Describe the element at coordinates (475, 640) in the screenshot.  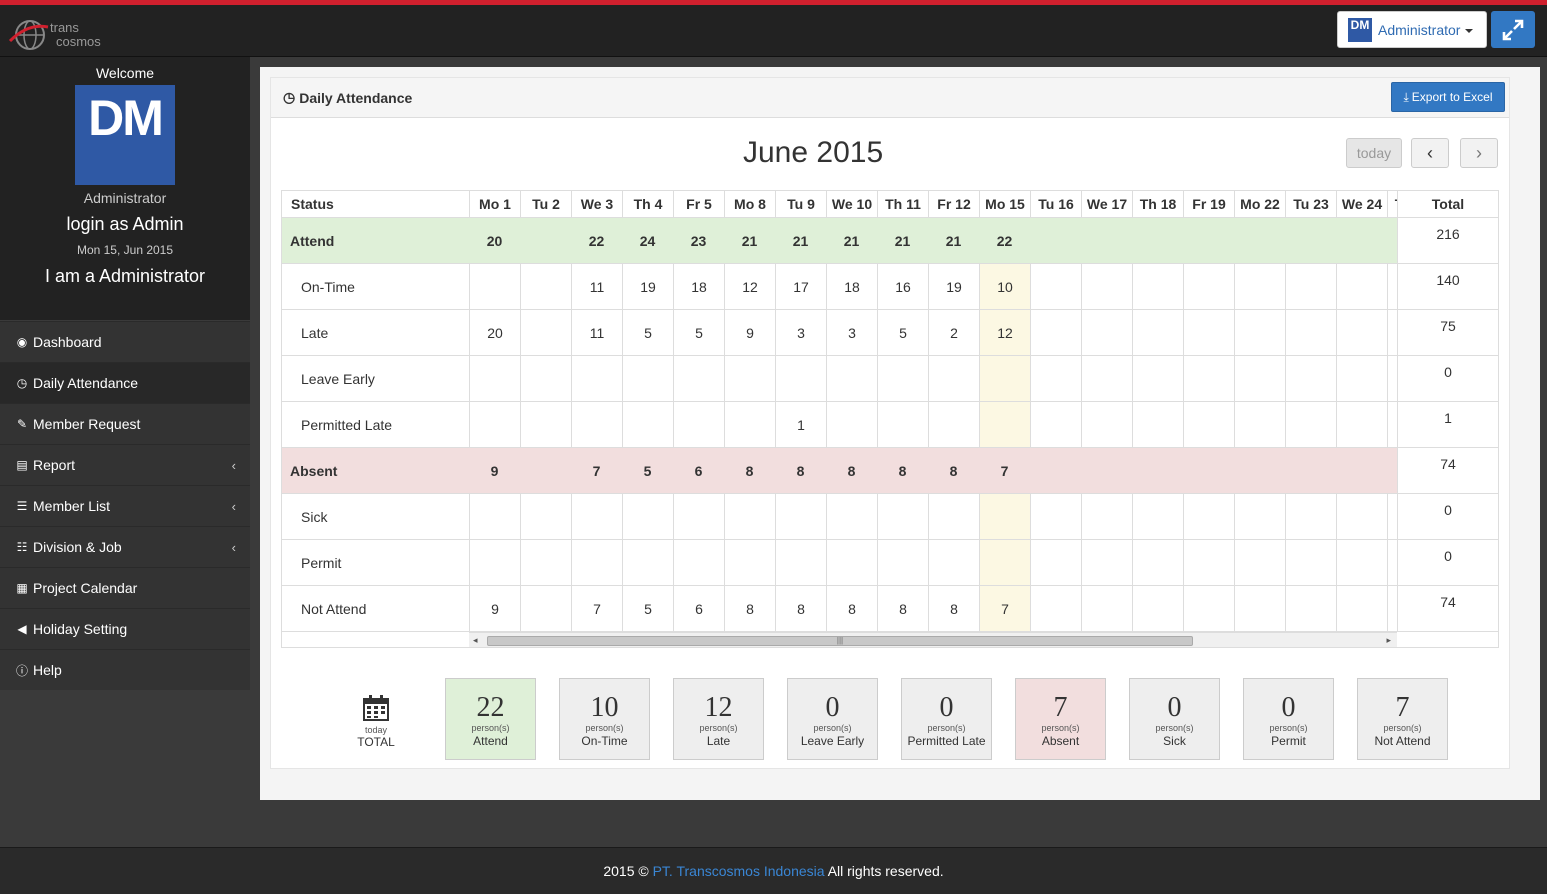
I see `scroll-left-arrow-icon: ◂` at that location.